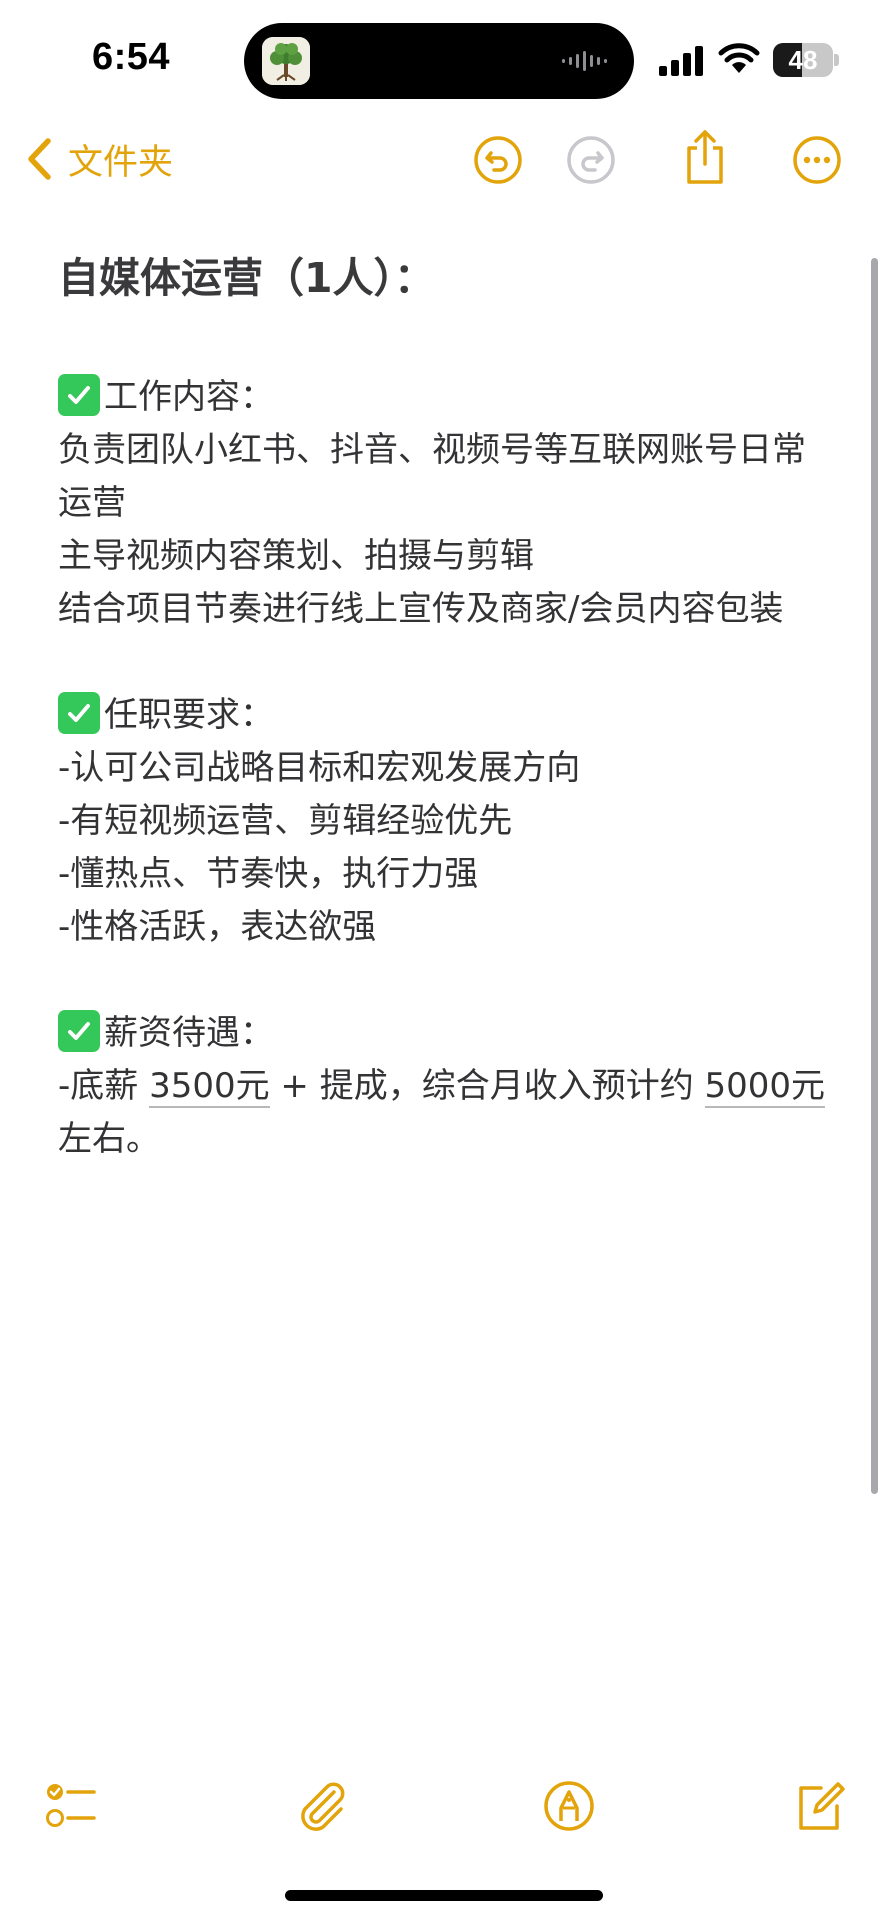 The height and width of the screenshot is (1920, 886). What do you see at coordinates (217, 927) in the screenshot?
I see `note-line: -性格活跃，表达欲强` at bounding box center [217, 927].